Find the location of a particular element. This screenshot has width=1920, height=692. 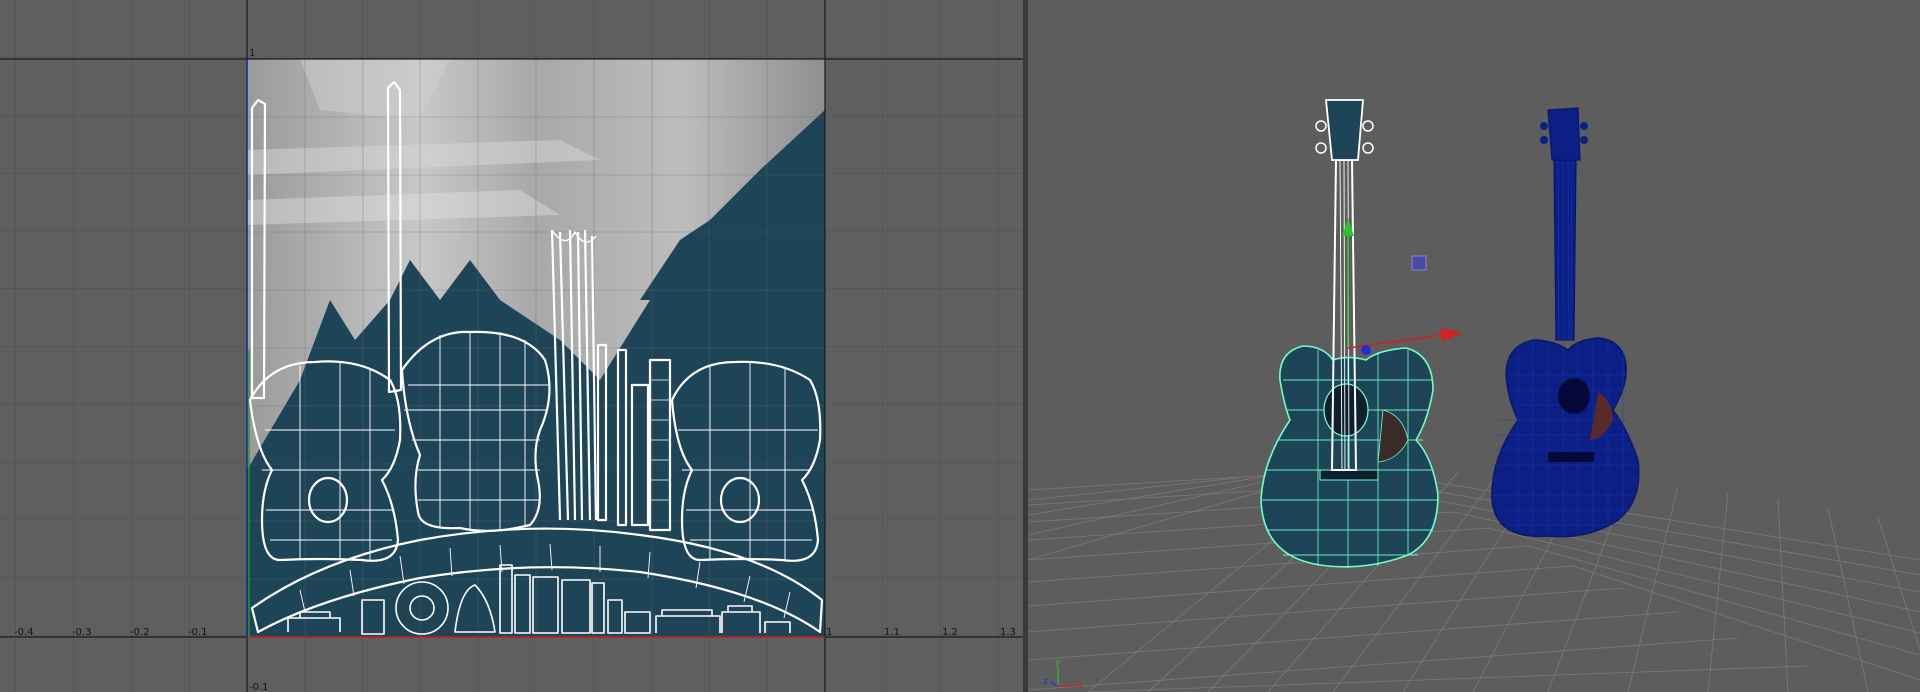

axis-label: 1.1 is located at coordinates (892, 632).